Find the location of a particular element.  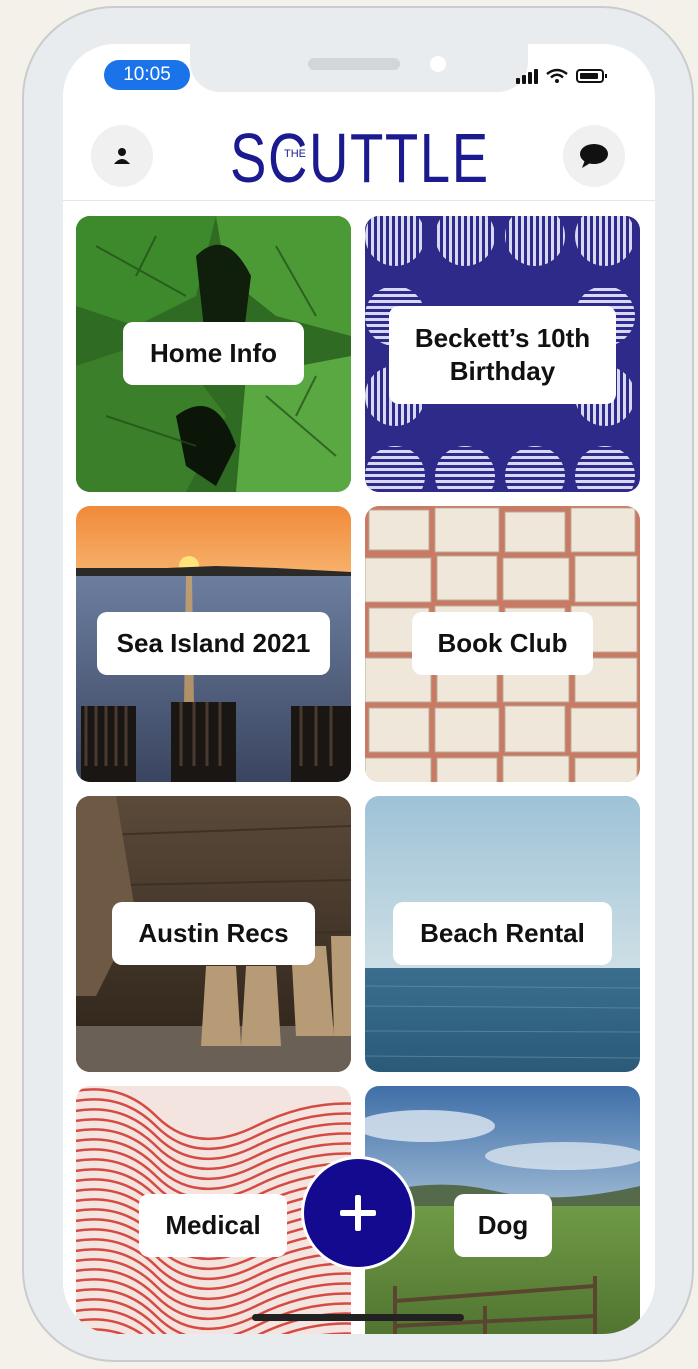

tile-austin-recs: Austin Recs is located at coordinates (213, 934).